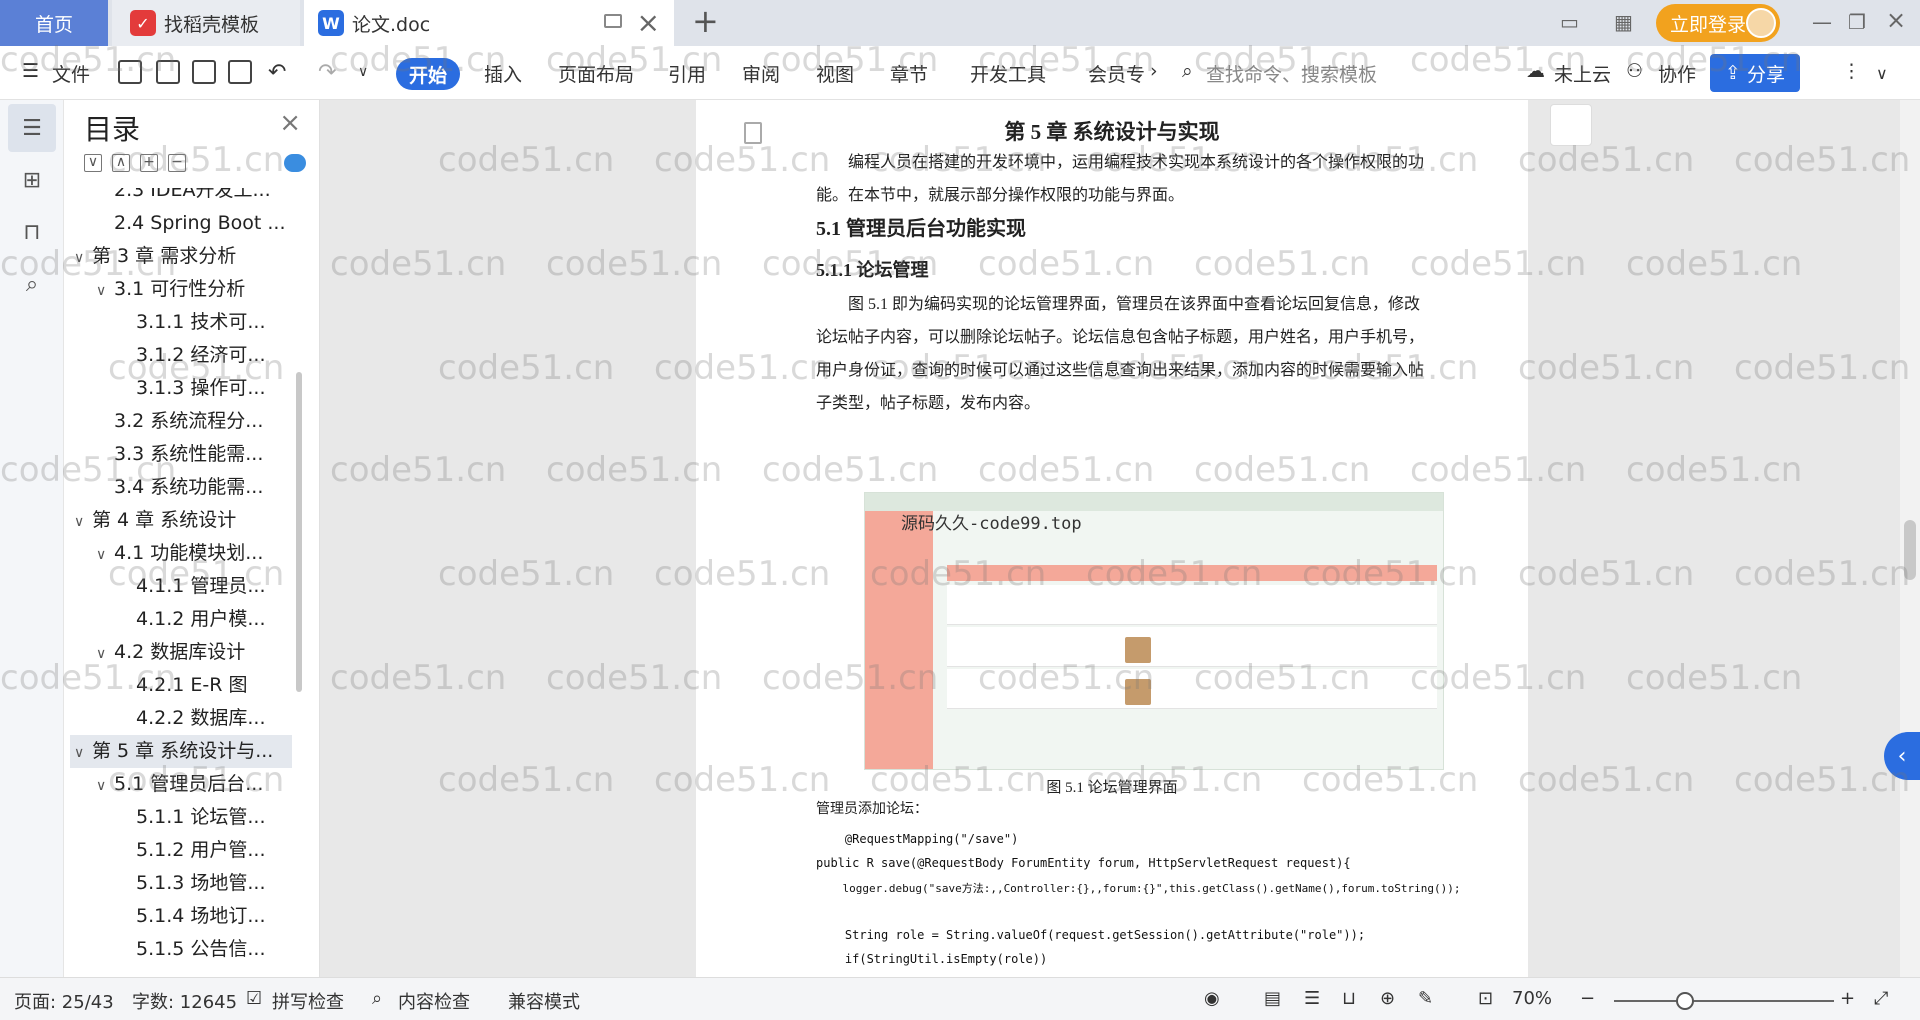 This screenshot has height=1020, width=1920. I want to click on toc-item: 4.2.1 E-R 图, so click(181, 685).